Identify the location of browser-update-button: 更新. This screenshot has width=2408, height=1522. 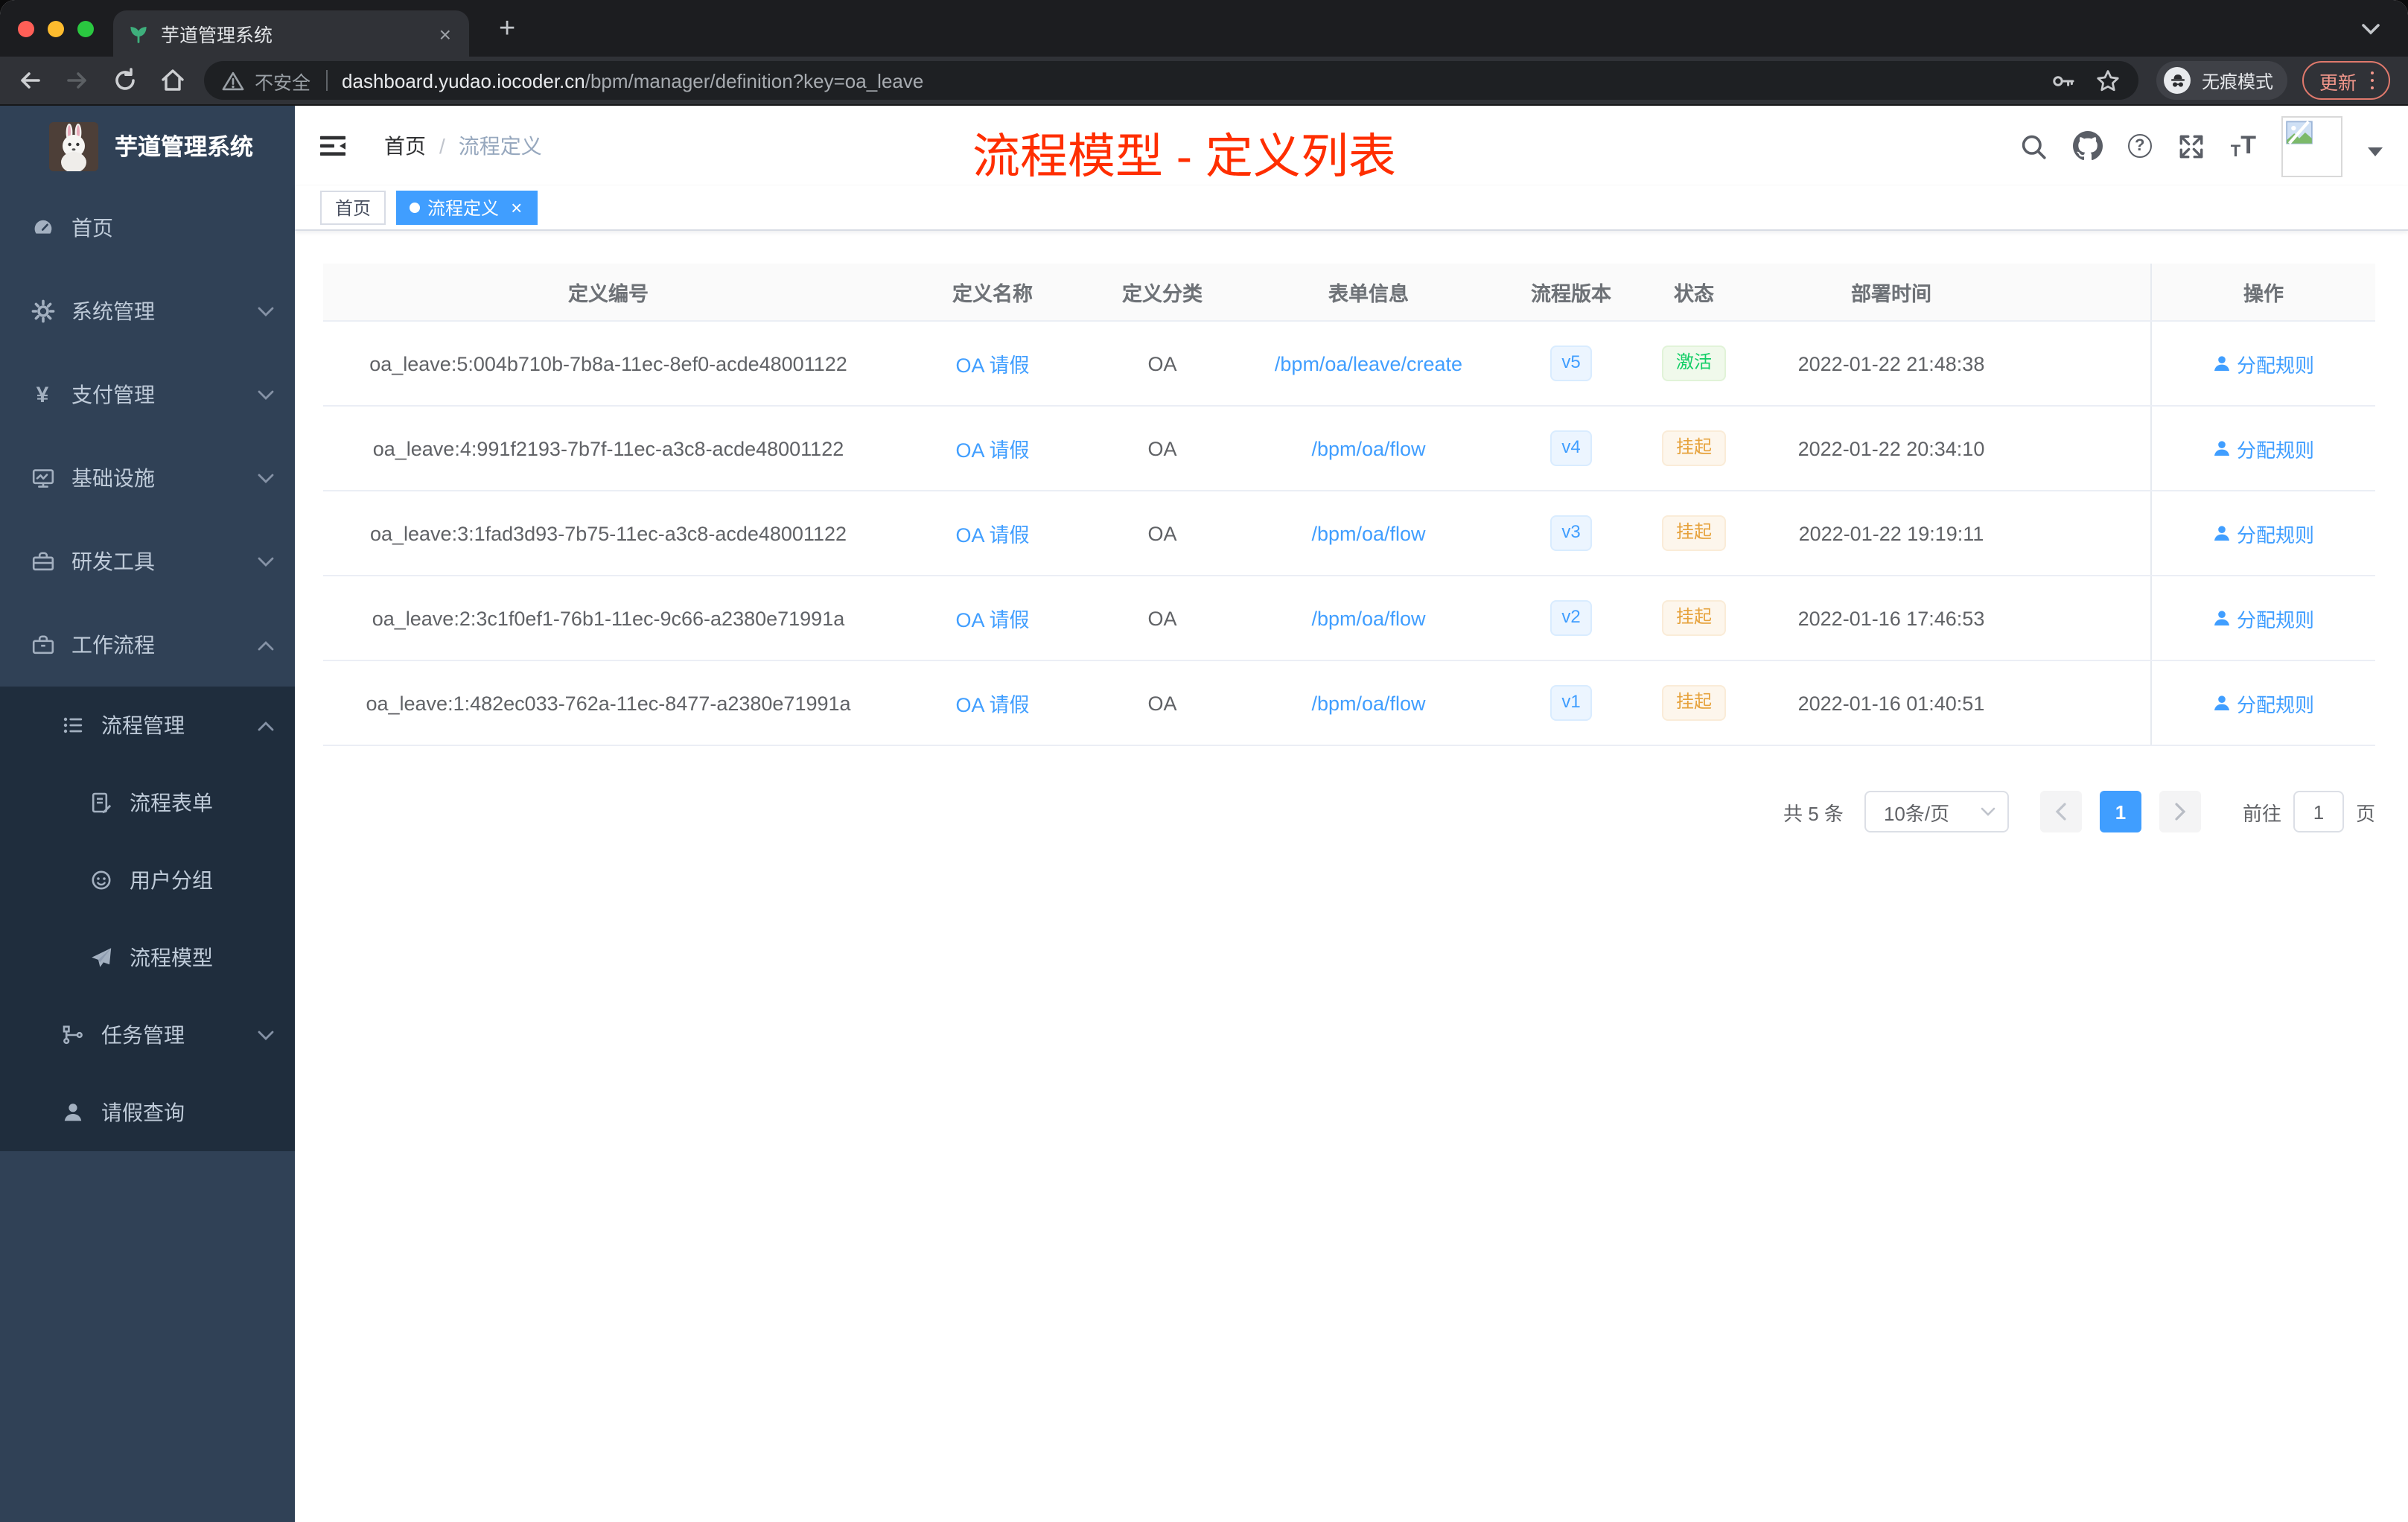
(2346, 80).